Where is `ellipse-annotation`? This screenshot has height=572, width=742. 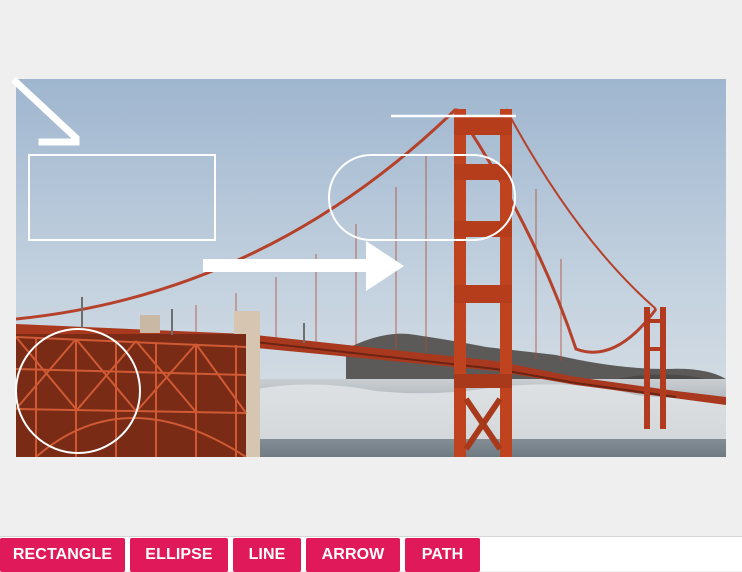
ellipse-annotation is located at coordinates (422, 197).